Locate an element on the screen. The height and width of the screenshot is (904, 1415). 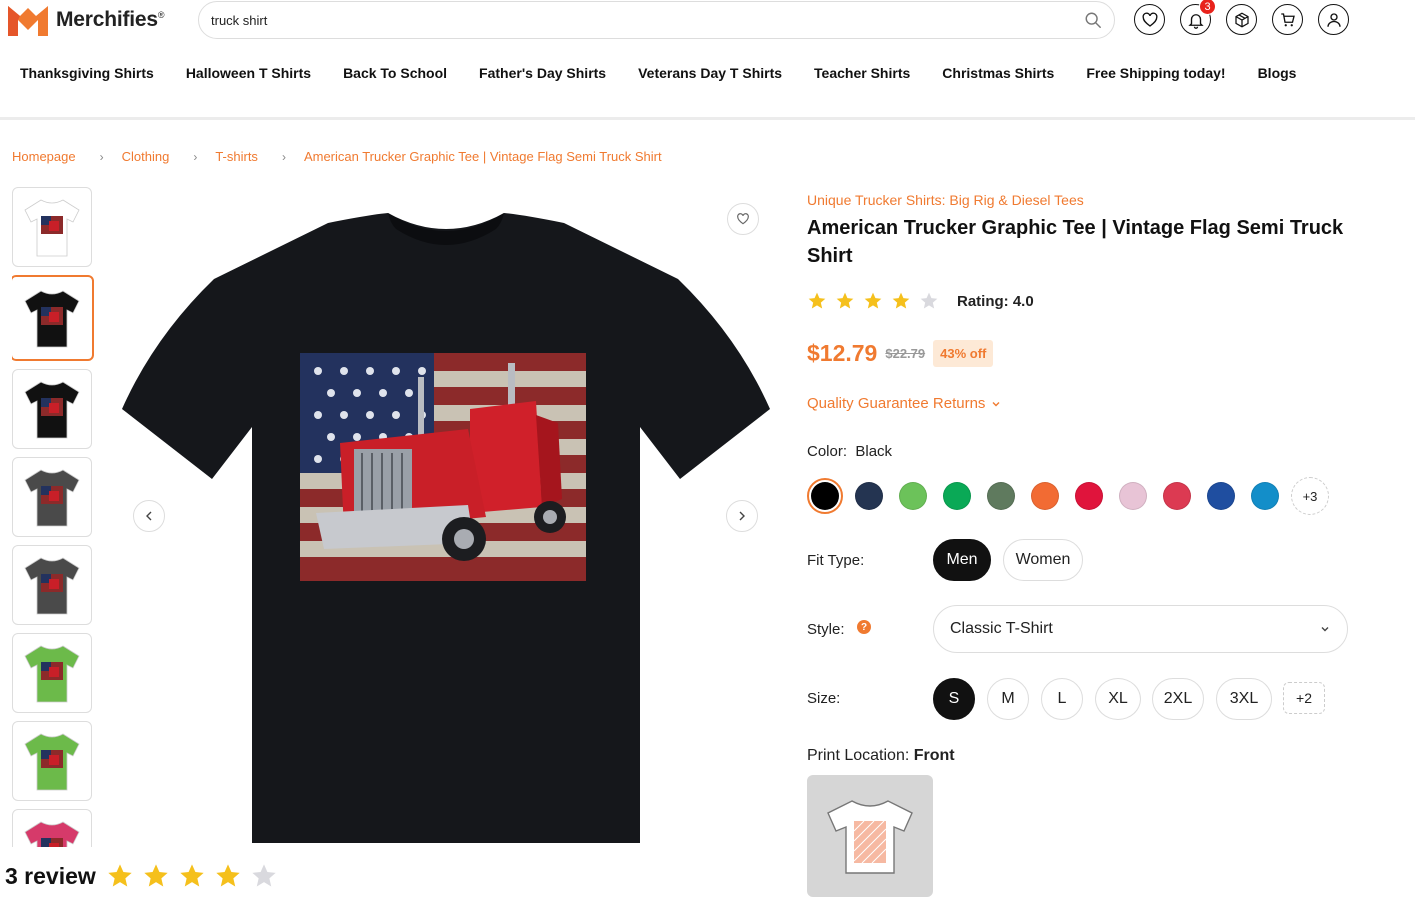
account-icon is located at coordinates (1333, 19).